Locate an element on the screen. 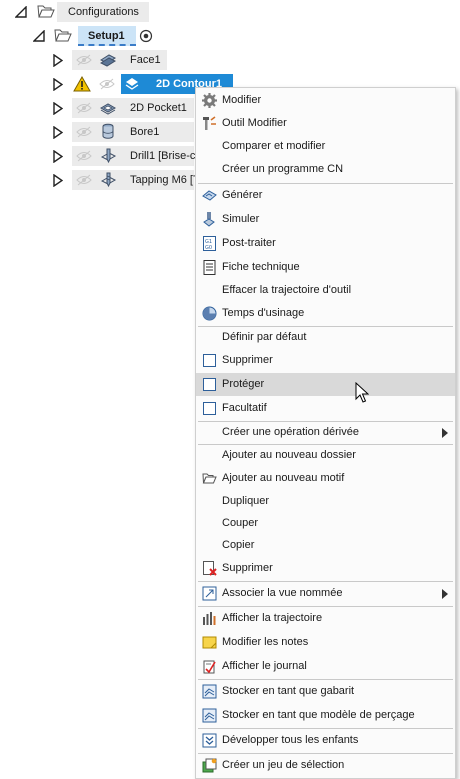 The width and height of the screenshot is (460, 779). menu-item-label: Effacer la trajectoire d'outil is located at coordinates (287, 290).